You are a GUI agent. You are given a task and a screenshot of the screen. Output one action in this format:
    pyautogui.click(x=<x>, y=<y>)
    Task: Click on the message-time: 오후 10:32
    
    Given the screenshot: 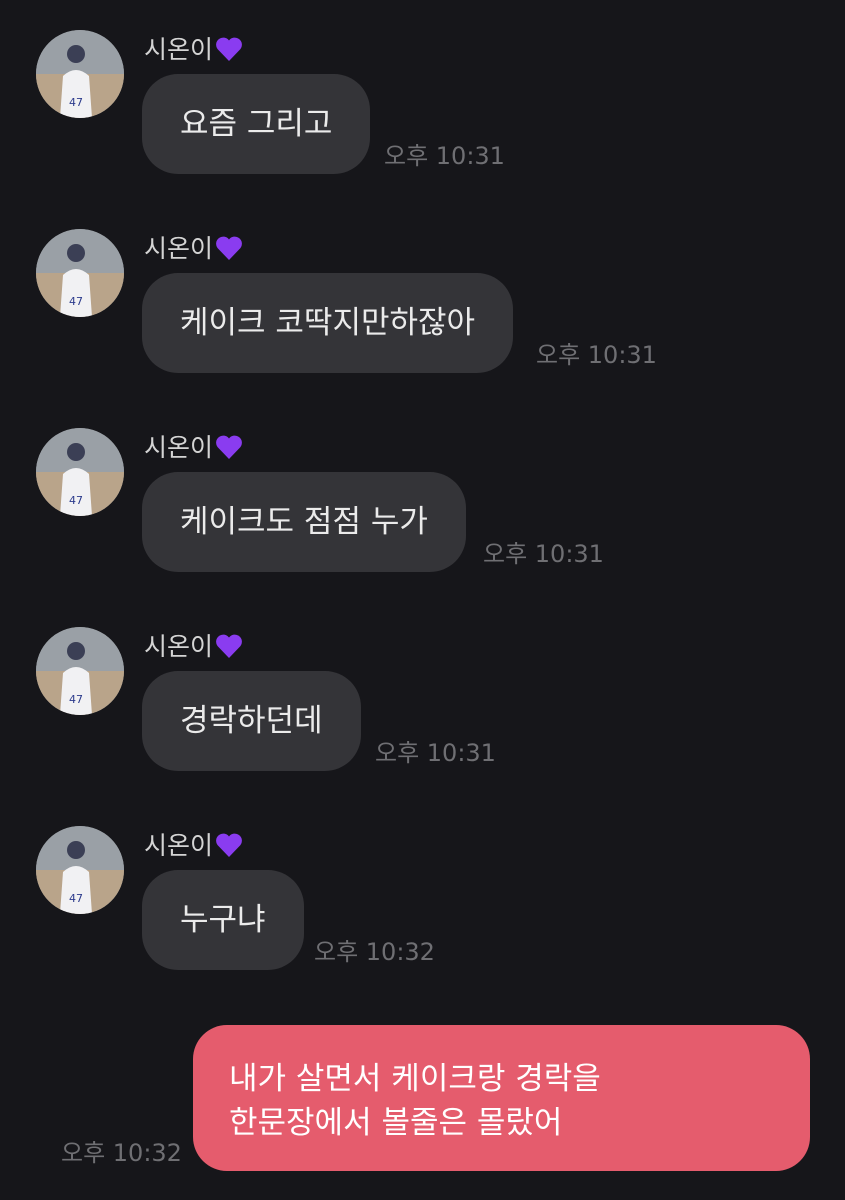 What is the action you would take?
    pyautogui.click(x=374, y=952)
    